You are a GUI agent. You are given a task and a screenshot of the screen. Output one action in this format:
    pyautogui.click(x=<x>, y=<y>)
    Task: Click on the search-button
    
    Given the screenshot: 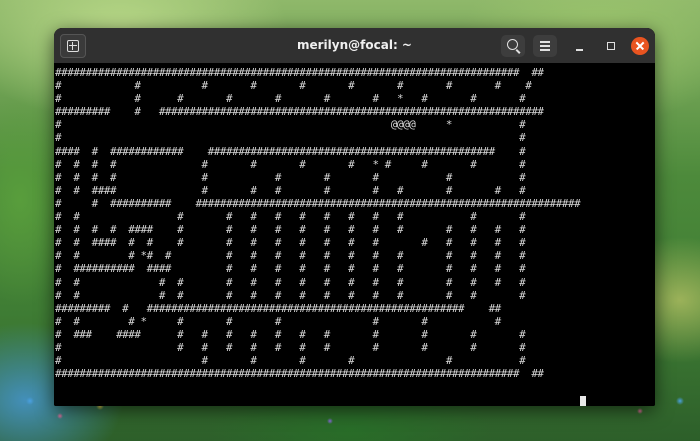 What is the action you would take?
    pyautogui.click(x=513, y=46)
    